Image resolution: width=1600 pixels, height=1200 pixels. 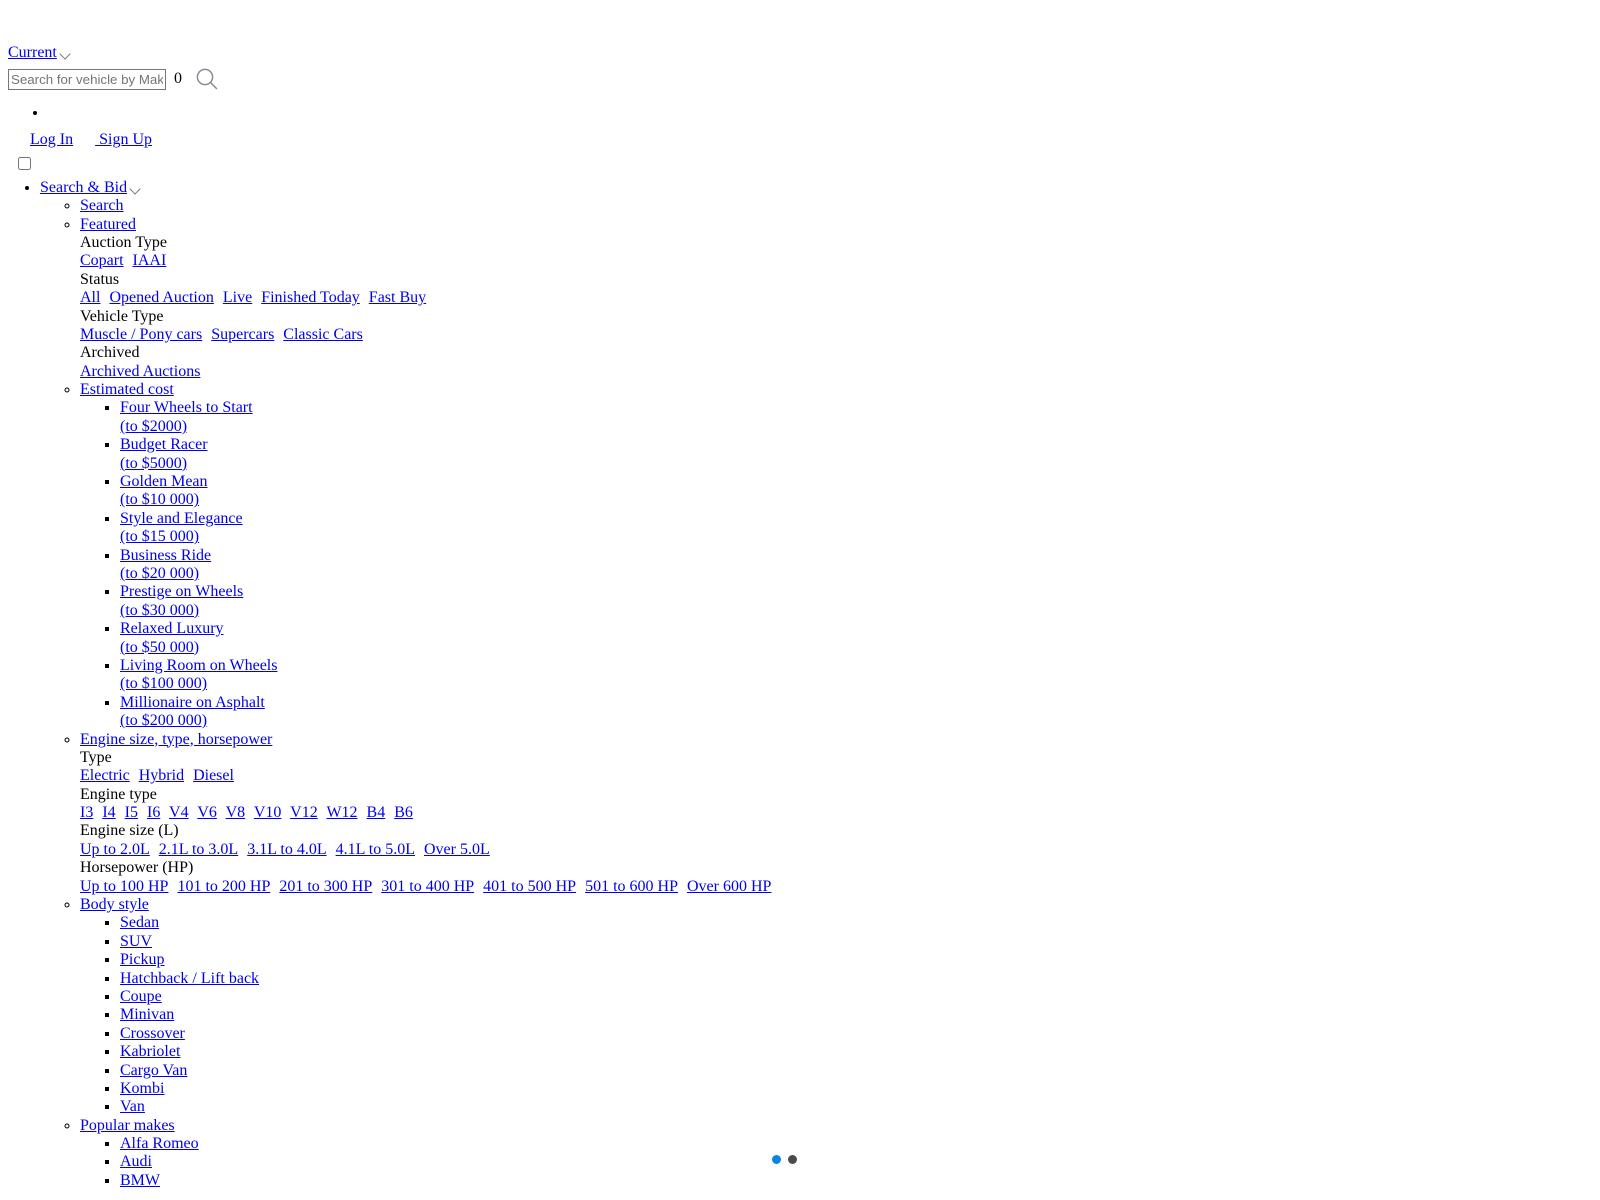 I want to click on status-finished-today: Finished Today, so click(x=310, y=297).